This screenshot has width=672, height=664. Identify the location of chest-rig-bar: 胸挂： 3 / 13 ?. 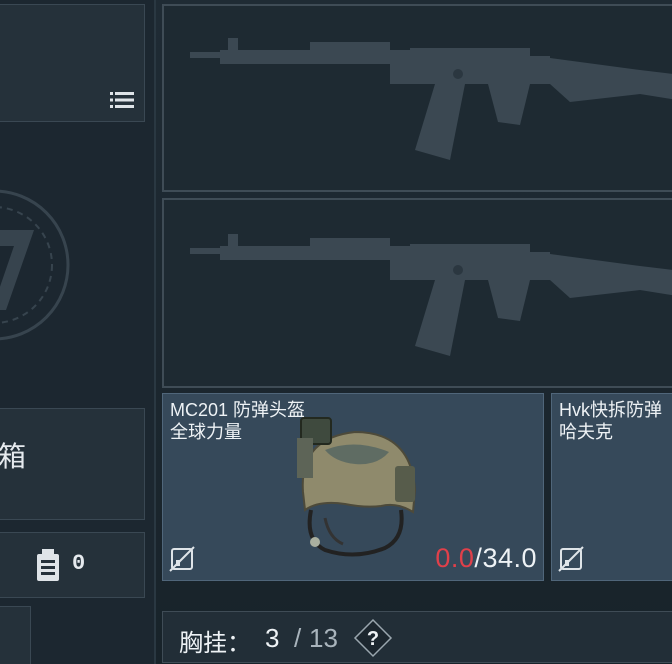
(417, 637).